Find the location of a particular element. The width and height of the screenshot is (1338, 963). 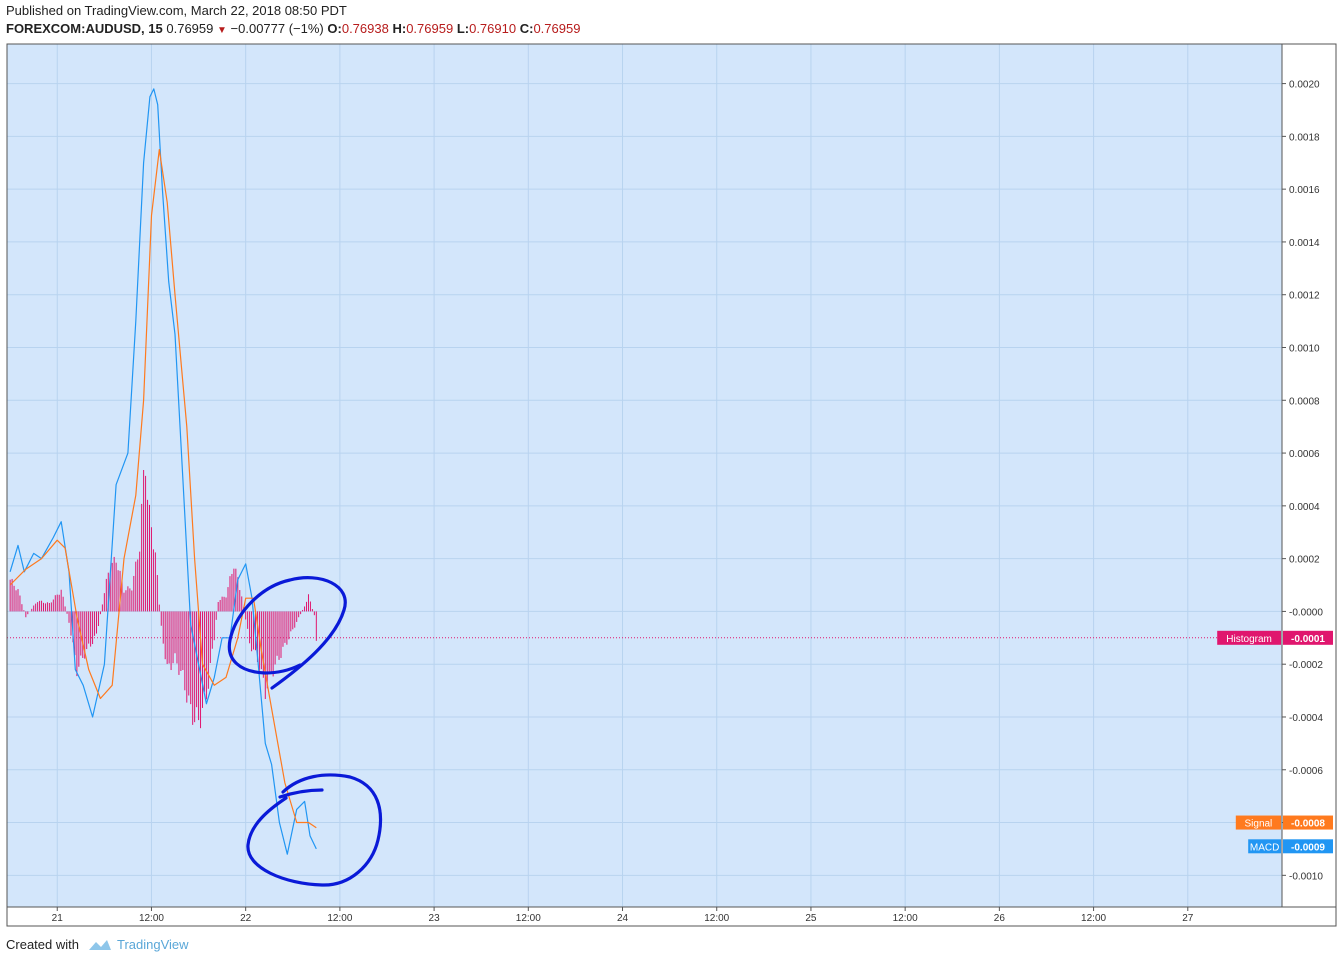

x-tick-label: 24 is located at coordinates (623, 918).